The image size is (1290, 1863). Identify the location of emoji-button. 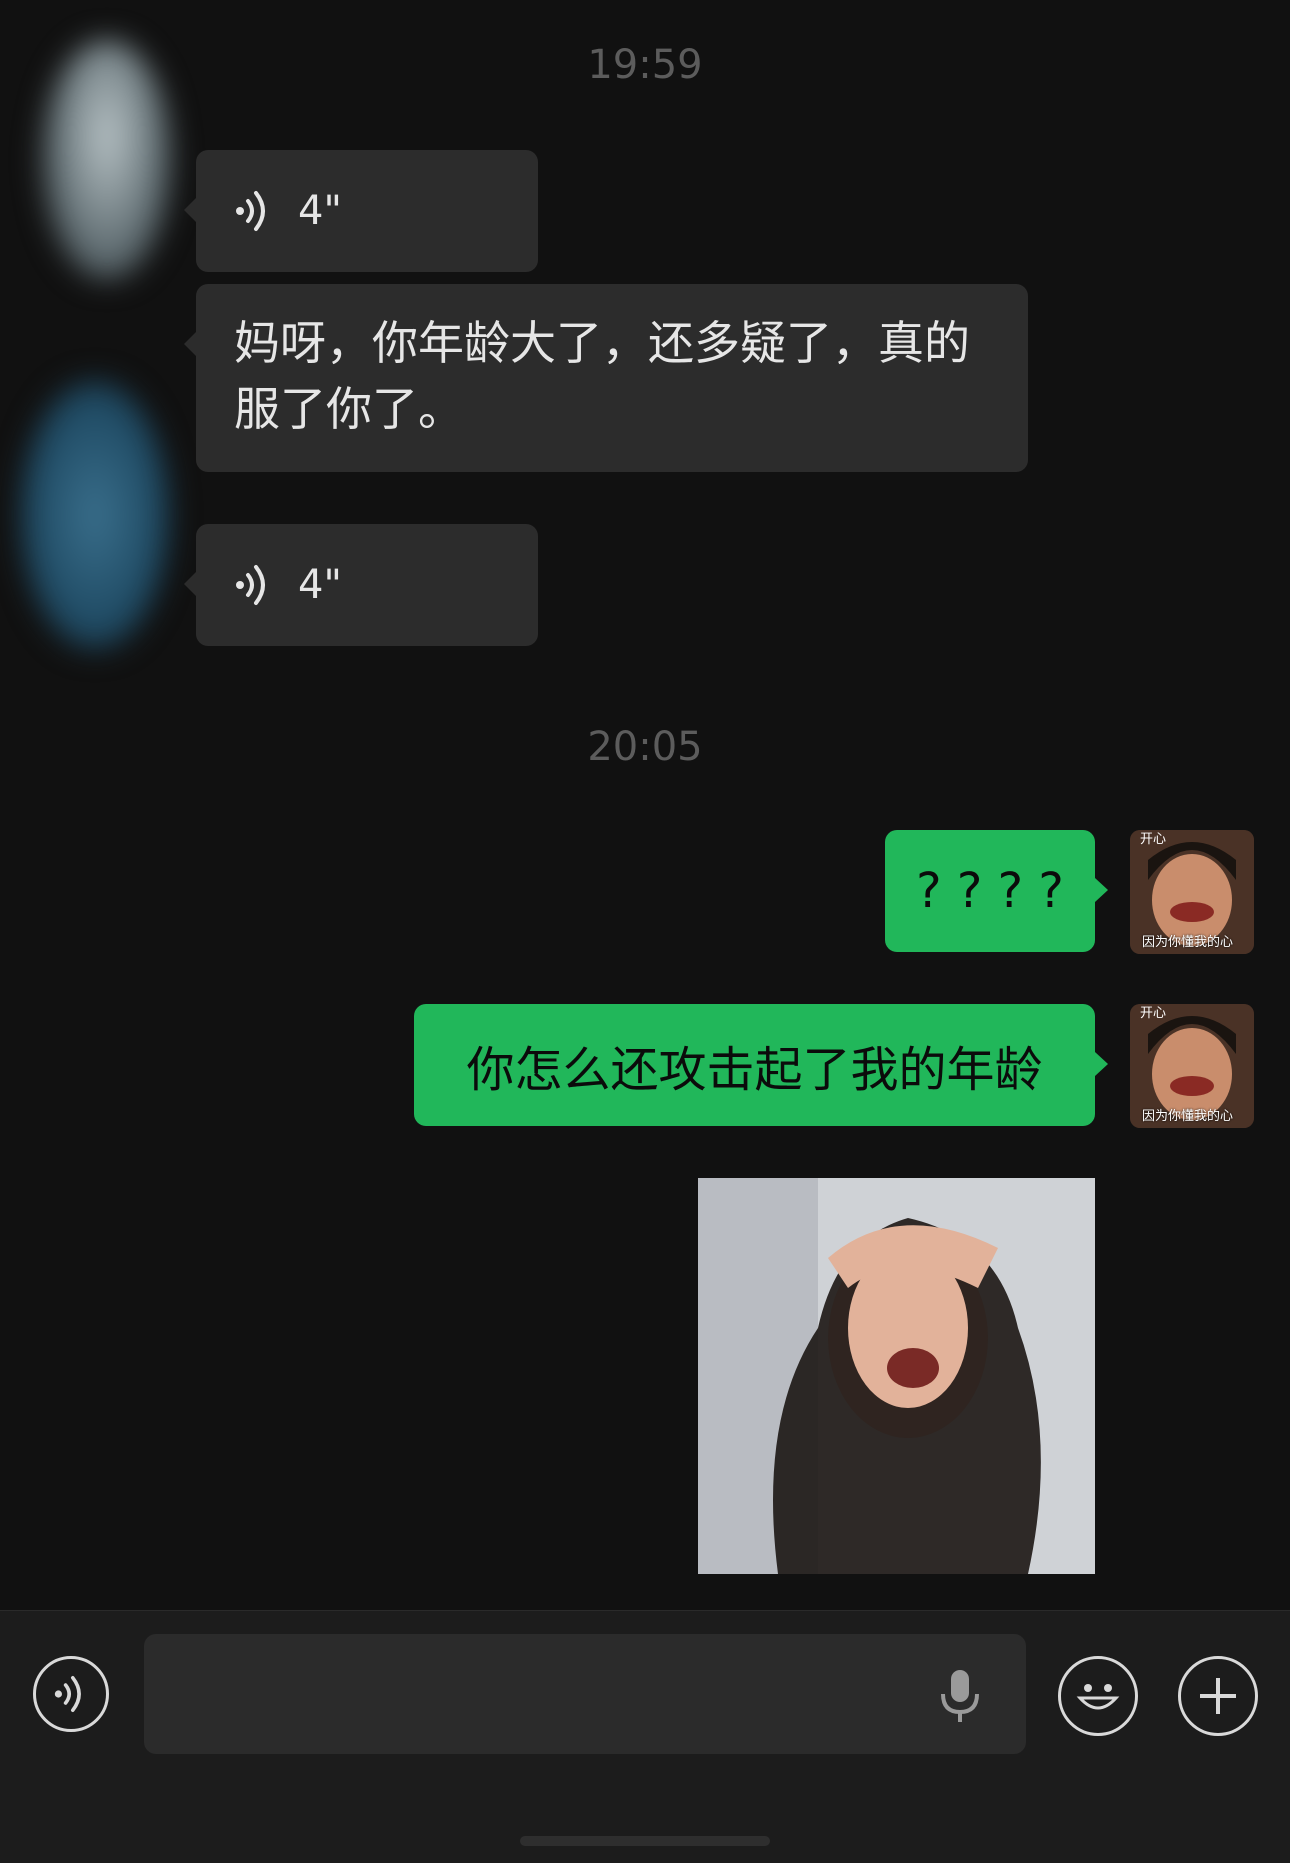
(1098, 1696).